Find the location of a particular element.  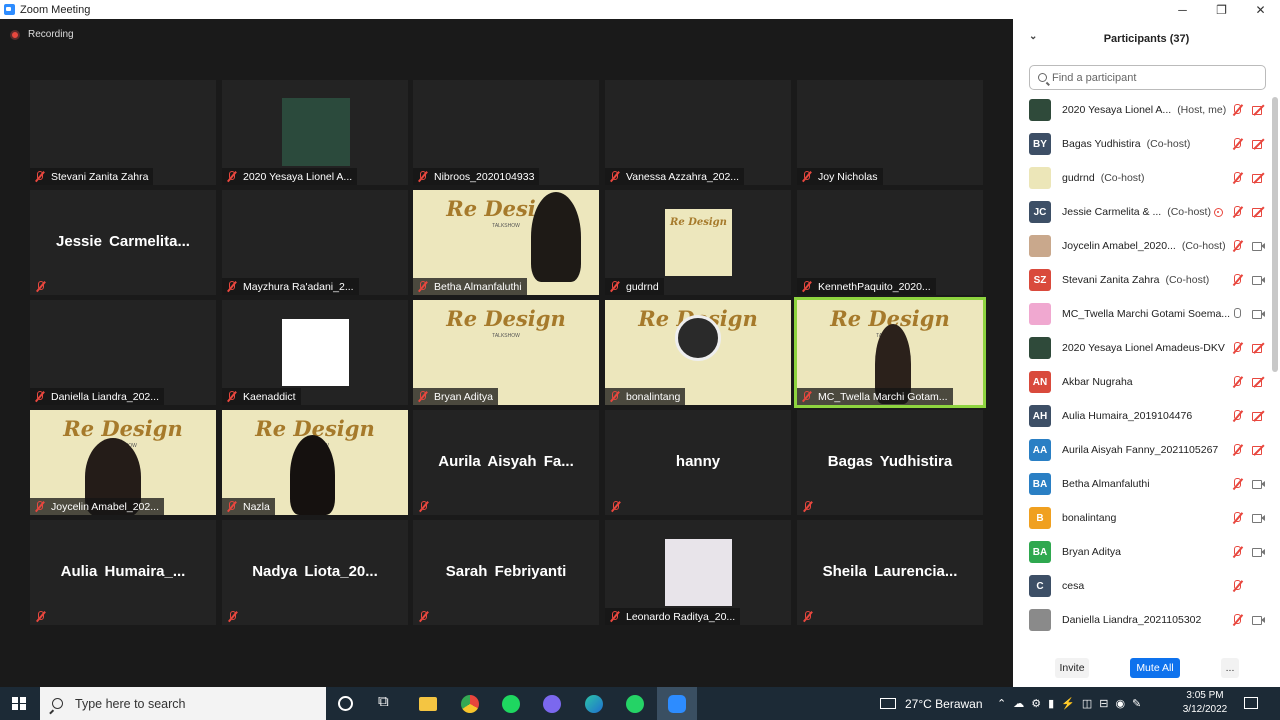

close-button: ✕ is located at coordinates (1260, 9).